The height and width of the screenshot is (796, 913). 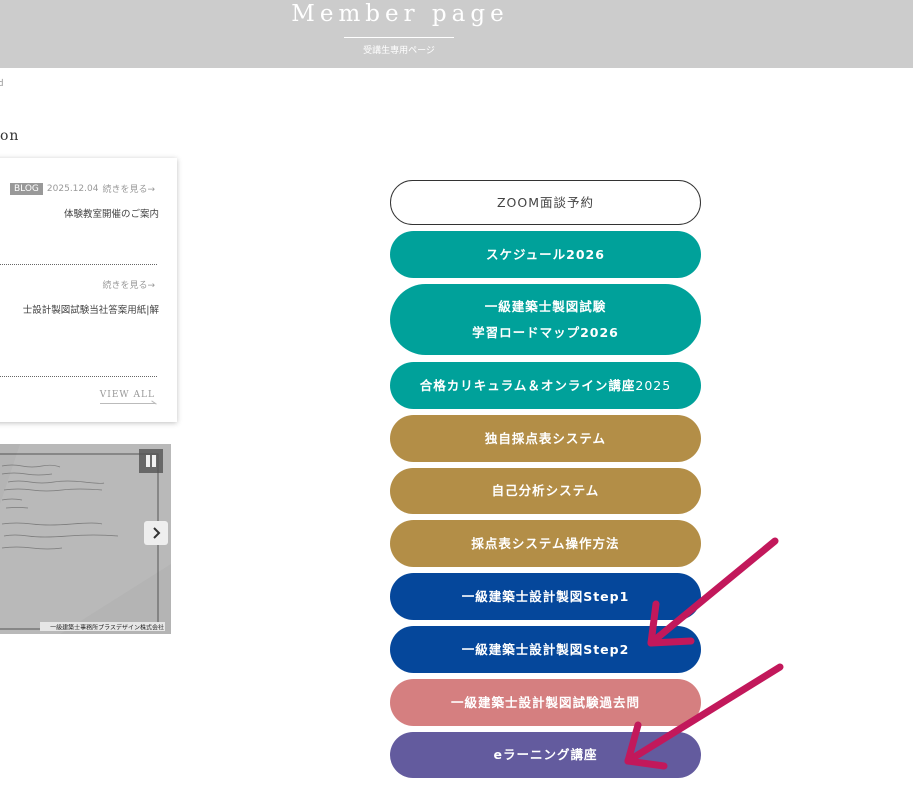 I want to click on schedule-2026-button: スケジュール2026, so click(x=545, y=254).